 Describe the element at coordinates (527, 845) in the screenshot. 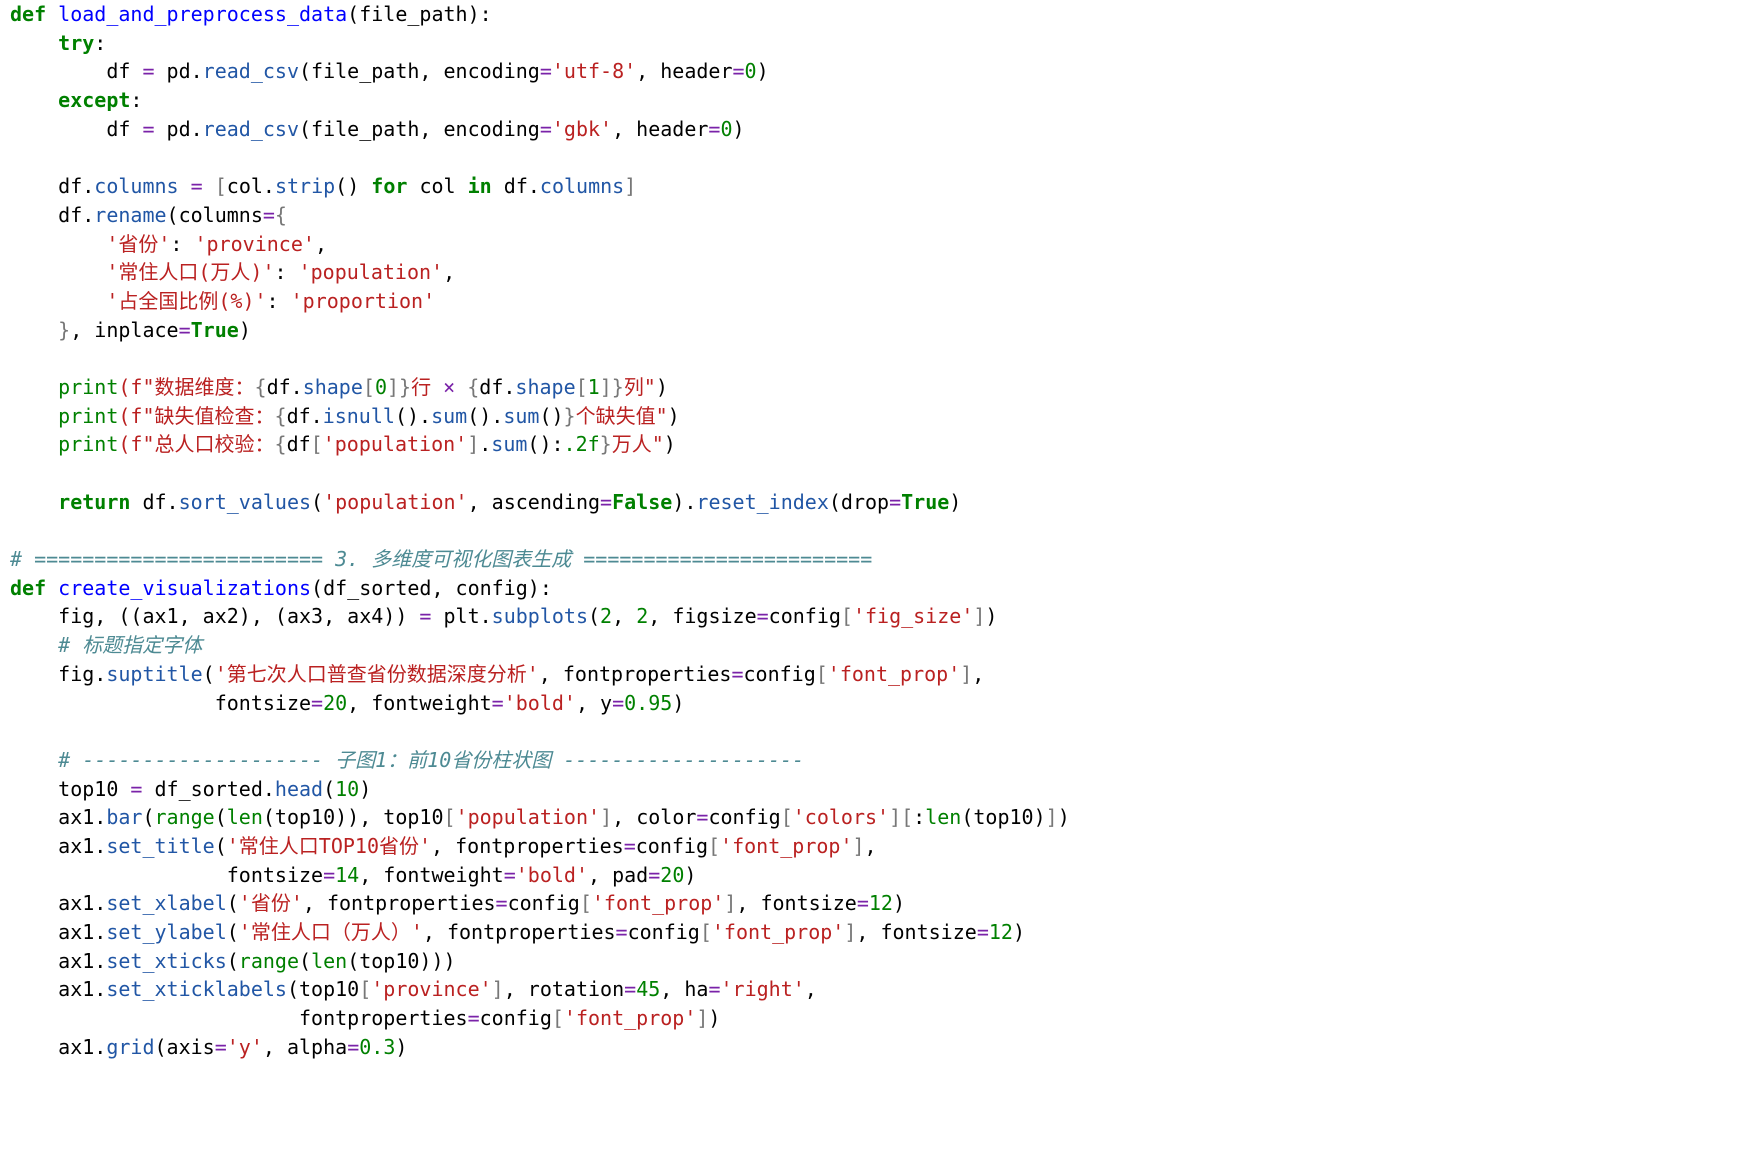

I see `code-token: , fontproperties` at that location.